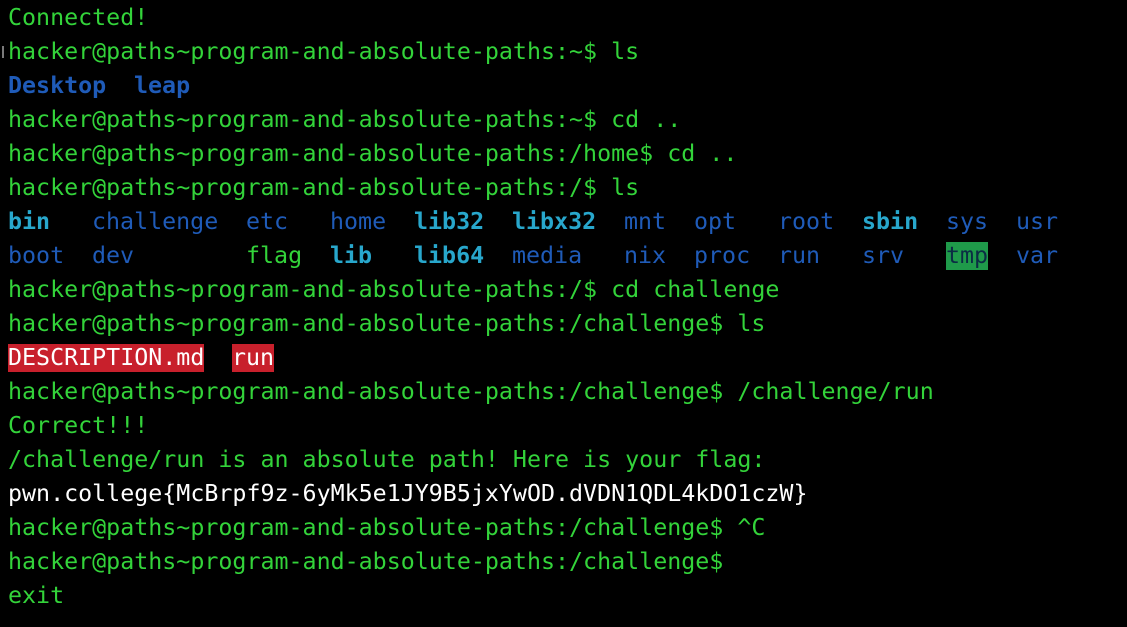  I want to click on dir-entry: etc, so click(267, 221).